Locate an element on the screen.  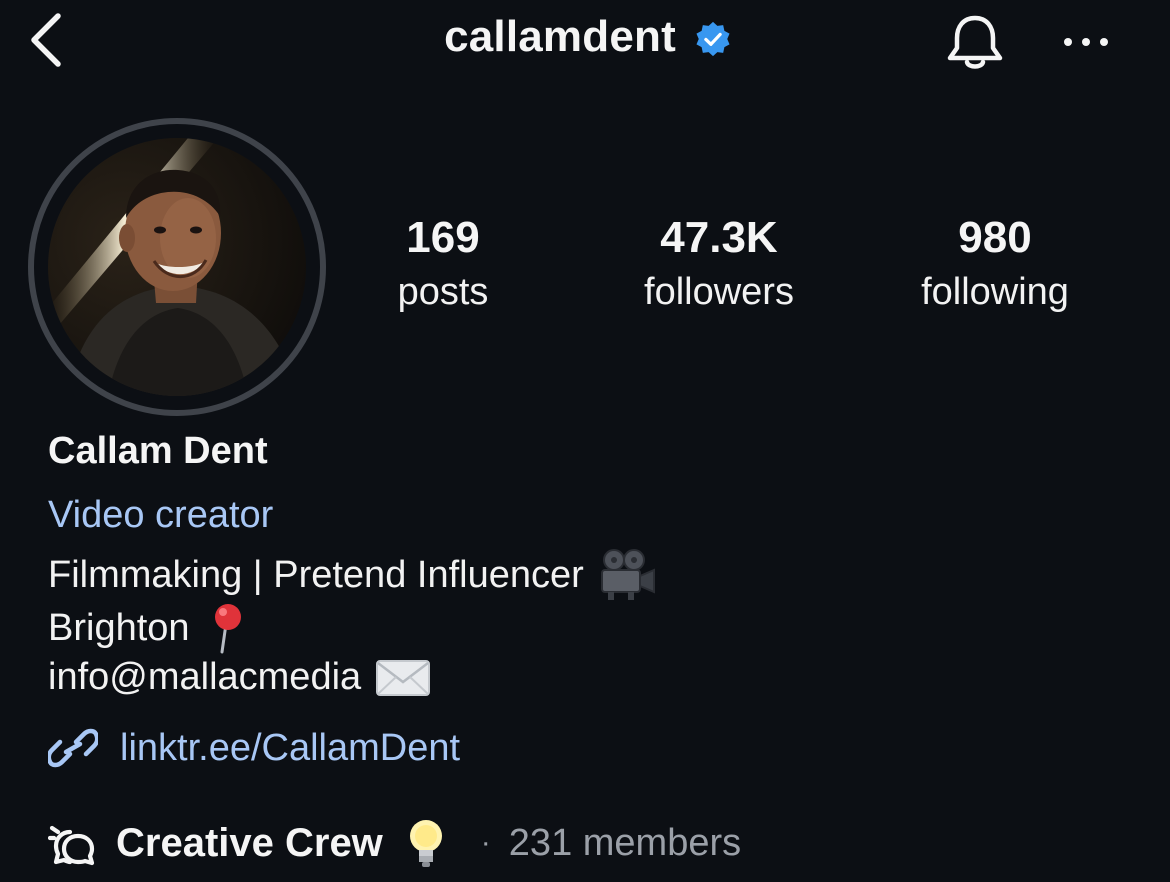
profile-link: linktr.ee/CallamDent is located at coordinates (254, 748).